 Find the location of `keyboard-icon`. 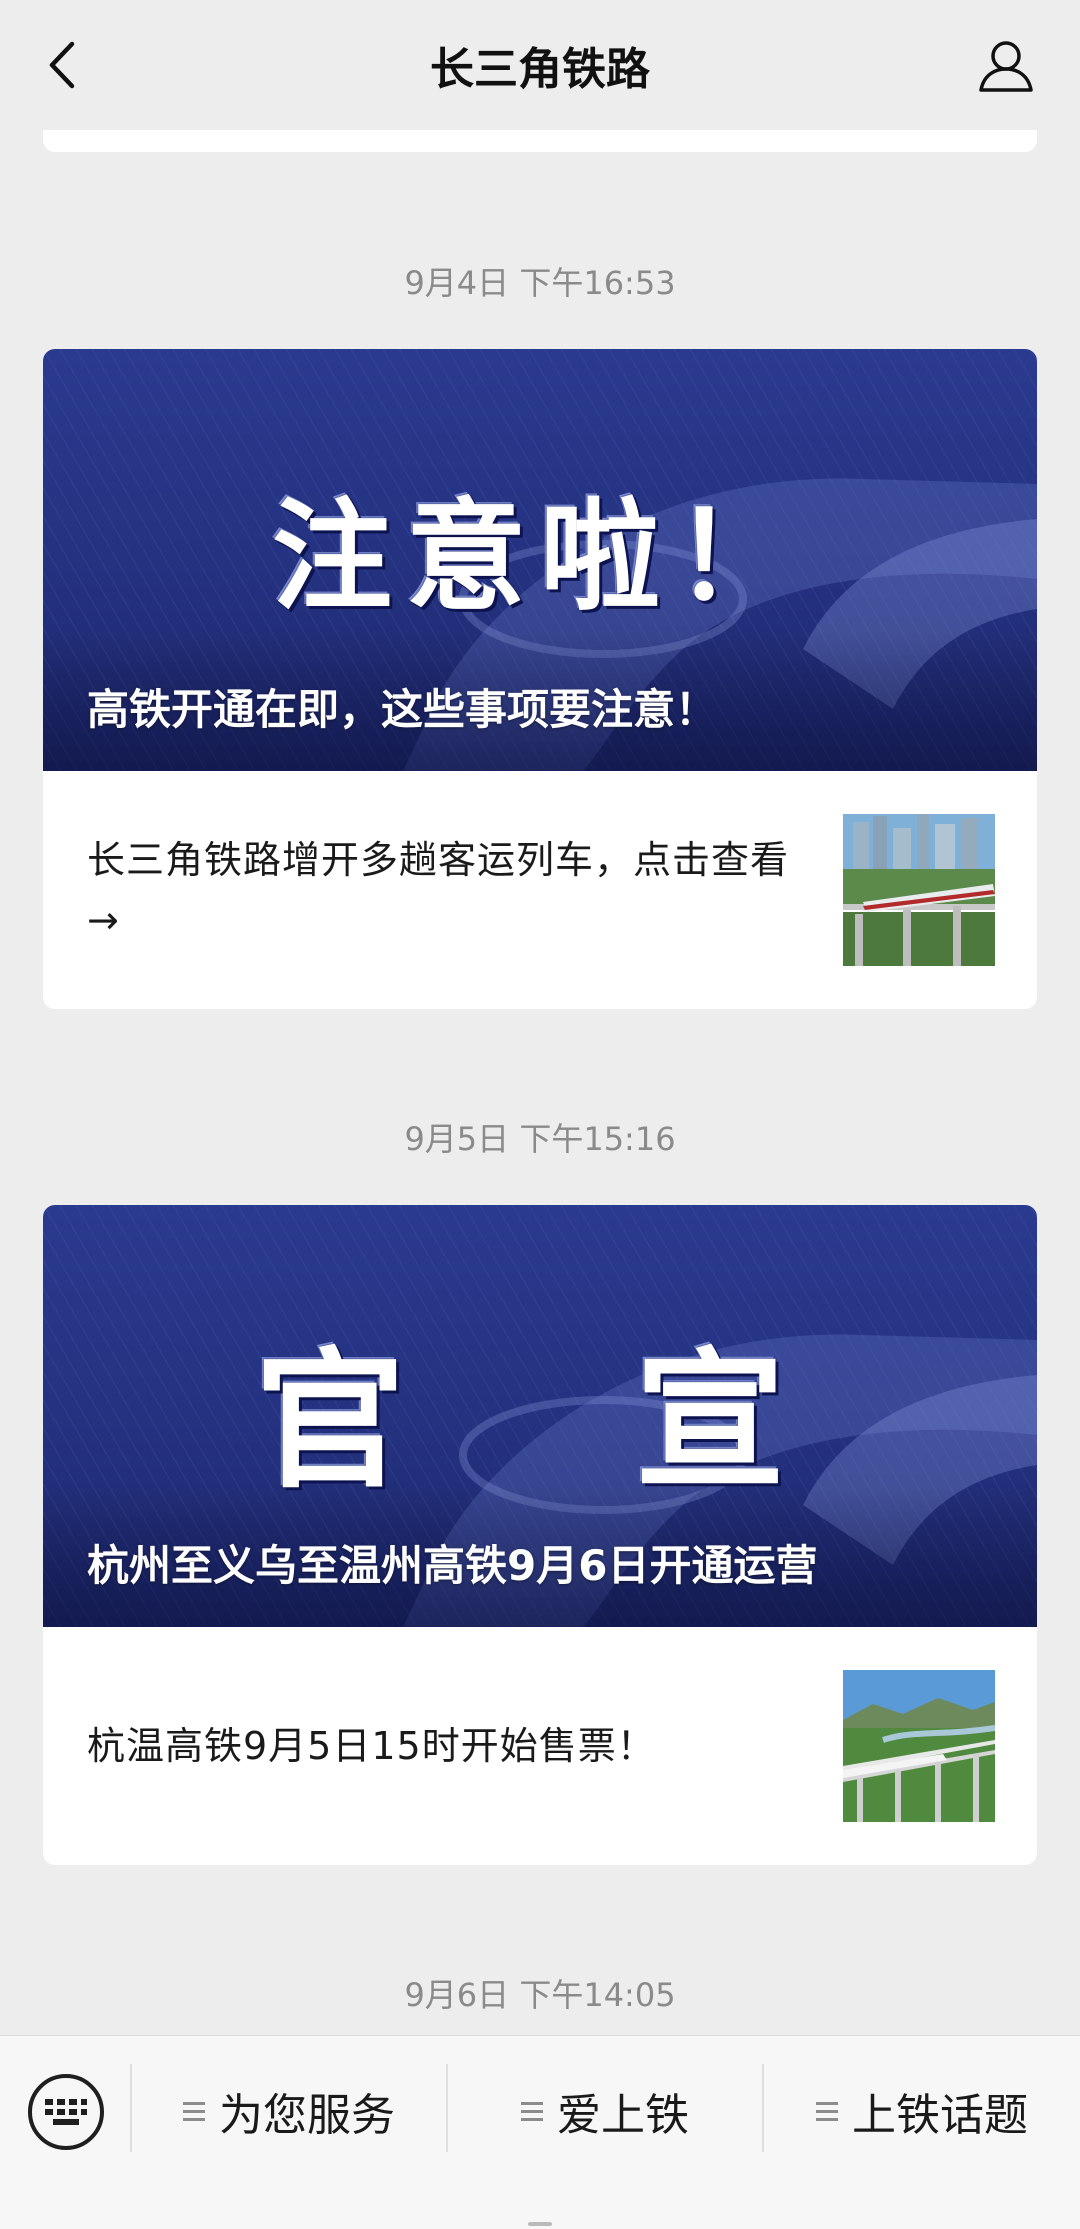

keyboard-icon is located at coordinates (66, 2112).